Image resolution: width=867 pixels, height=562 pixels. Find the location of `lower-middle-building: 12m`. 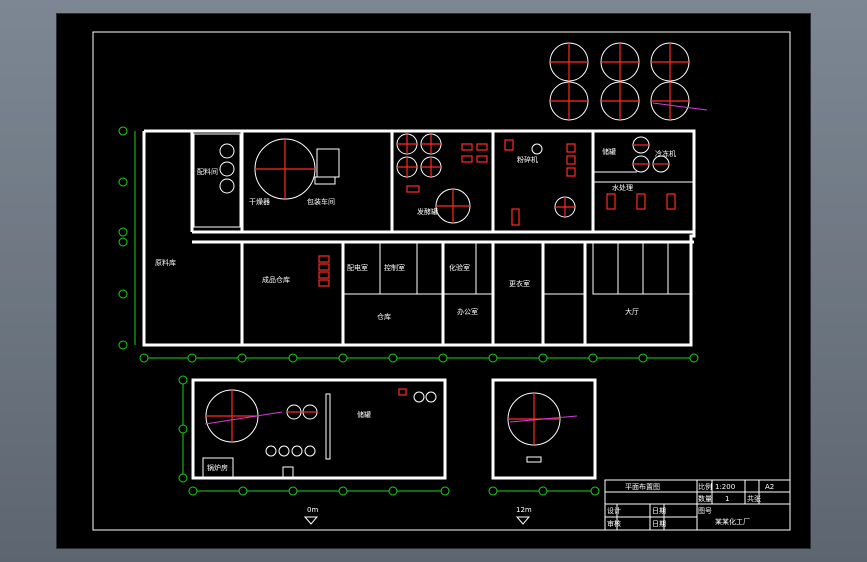

lower-middle-building: 12m is located at coordinates (544, 451).